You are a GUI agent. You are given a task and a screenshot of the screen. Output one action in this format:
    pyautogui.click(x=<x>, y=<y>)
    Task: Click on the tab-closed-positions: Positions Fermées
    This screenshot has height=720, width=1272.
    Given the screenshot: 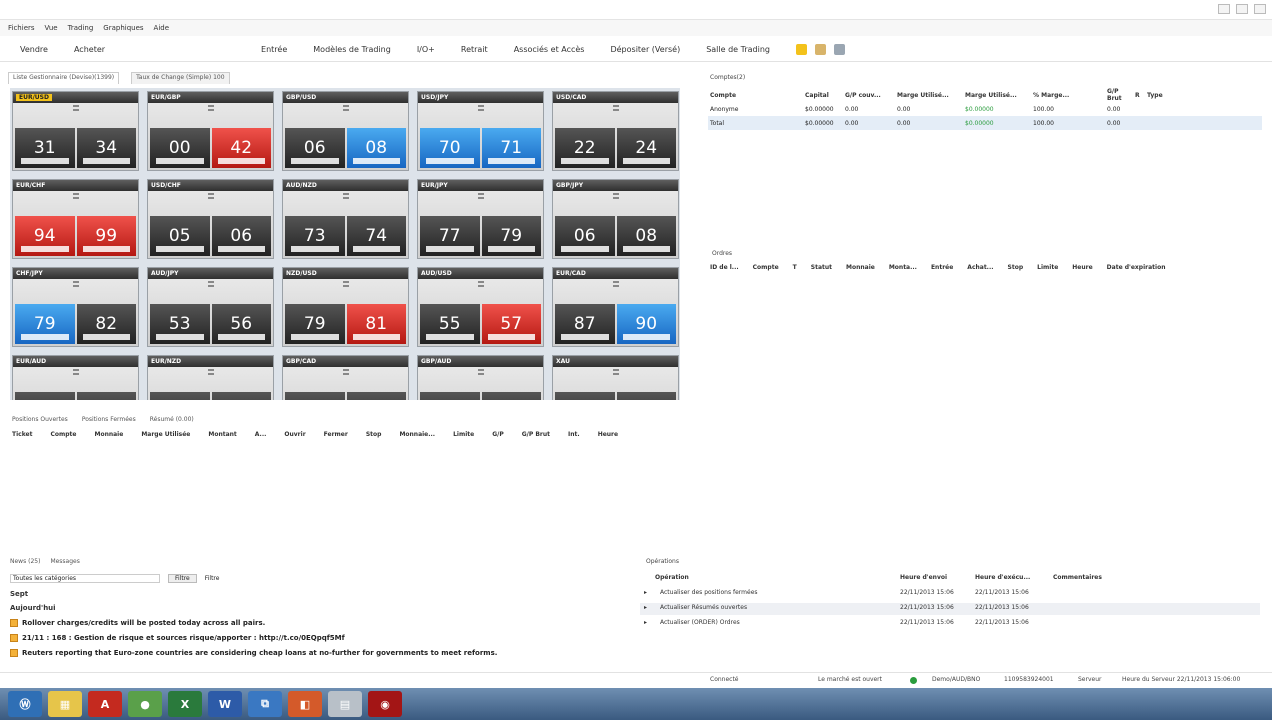 What is the action you would take?
    pyautogui.click(x=109, y=419)
    